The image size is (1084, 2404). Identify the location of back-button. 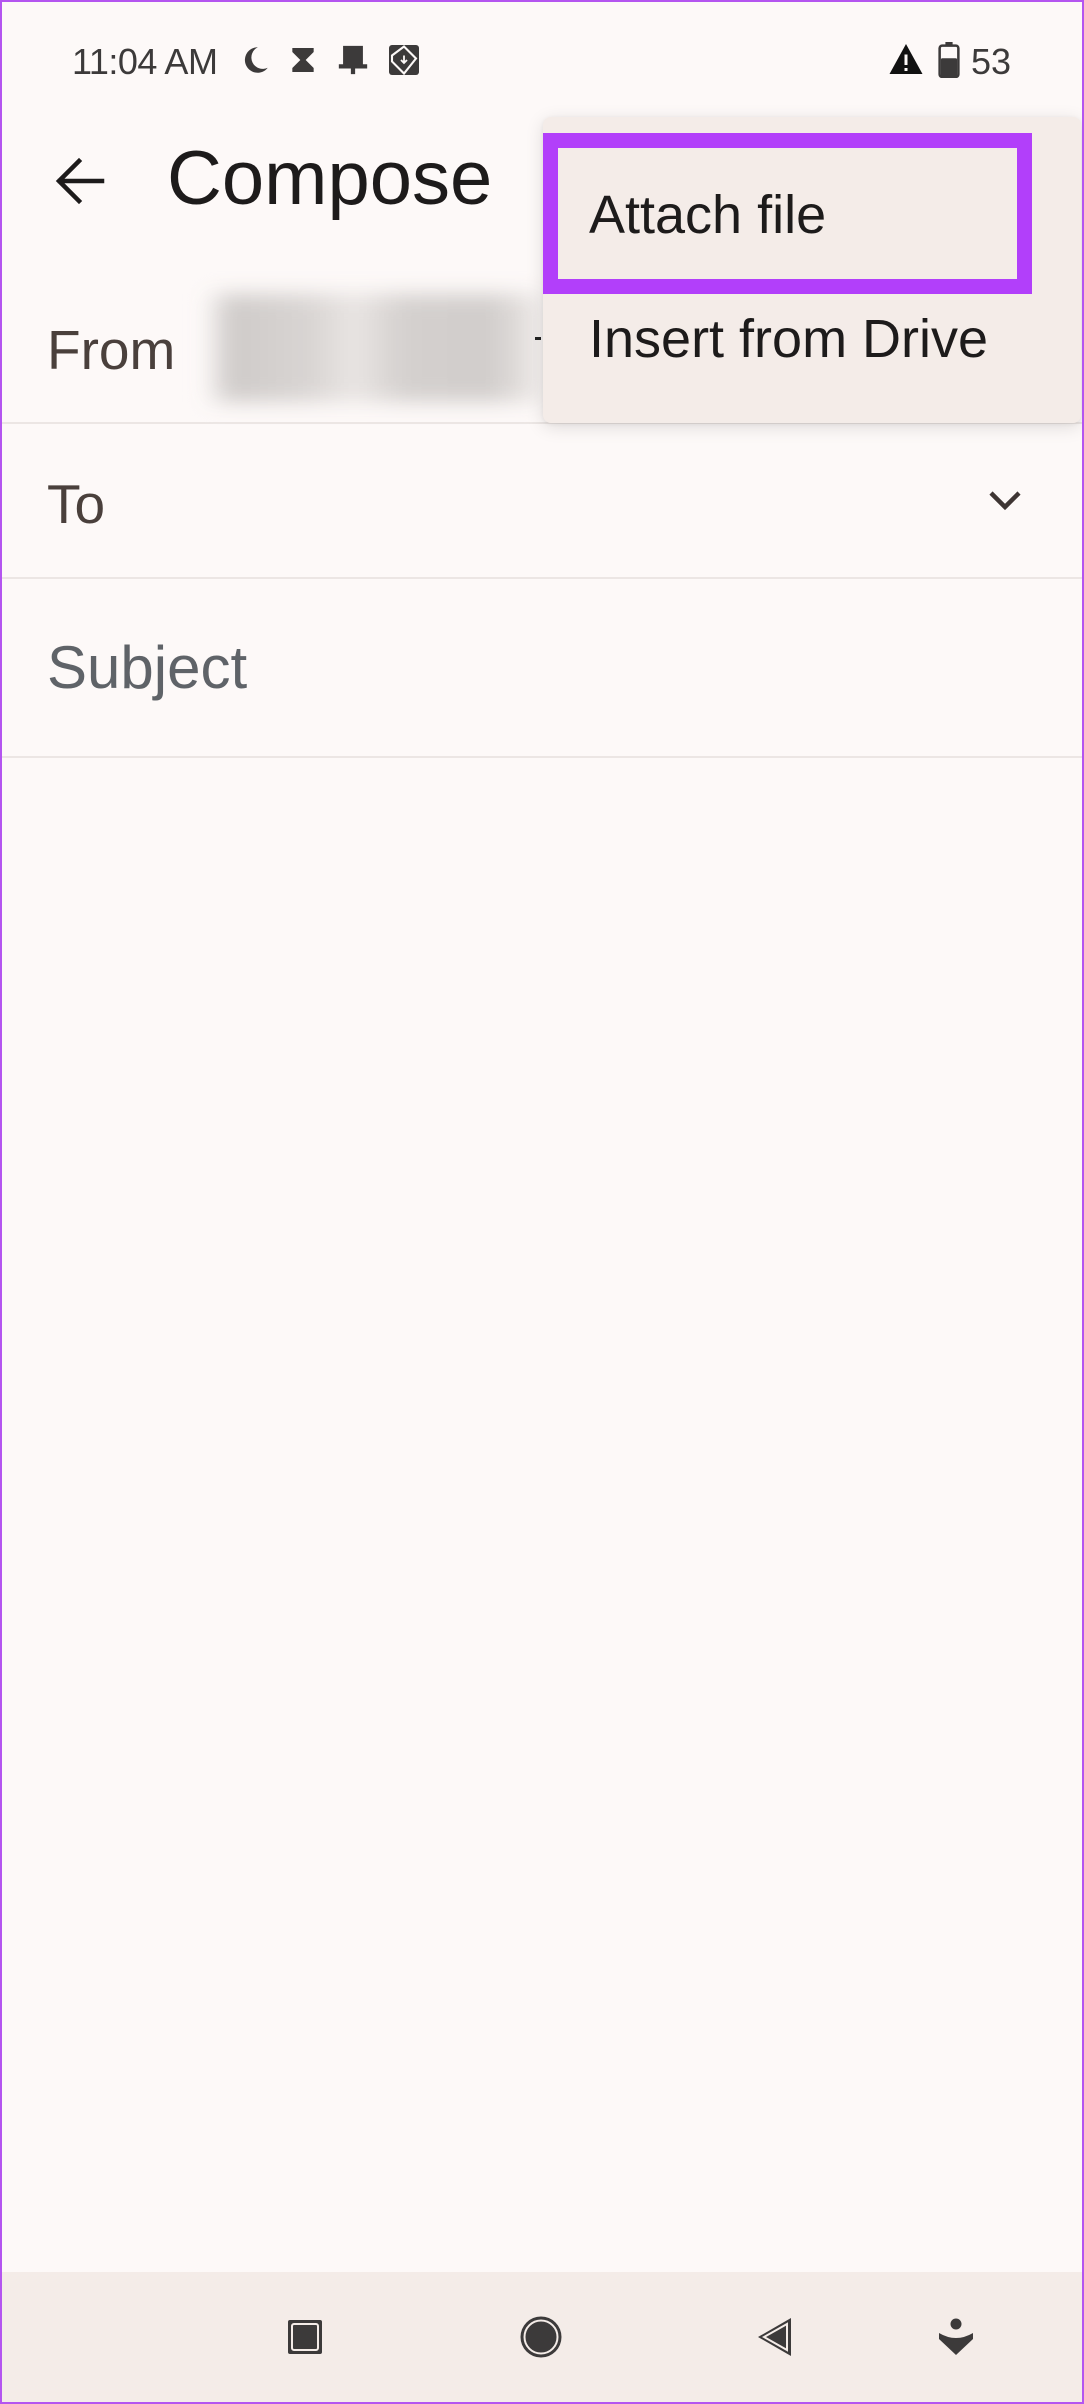
(80, 180).